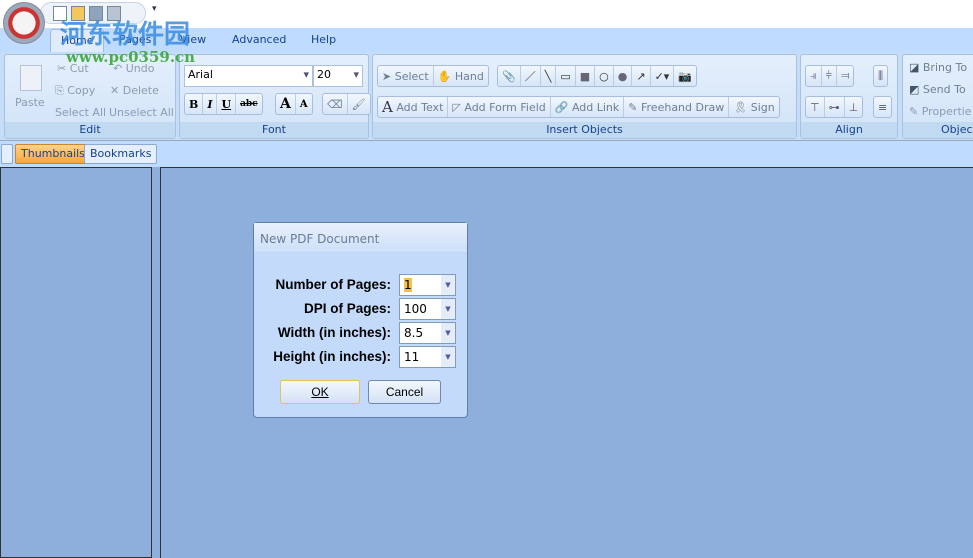 This screenshot has height=558, width=973. I want to click on delete-x-icon: ✕, so click(116, 90).